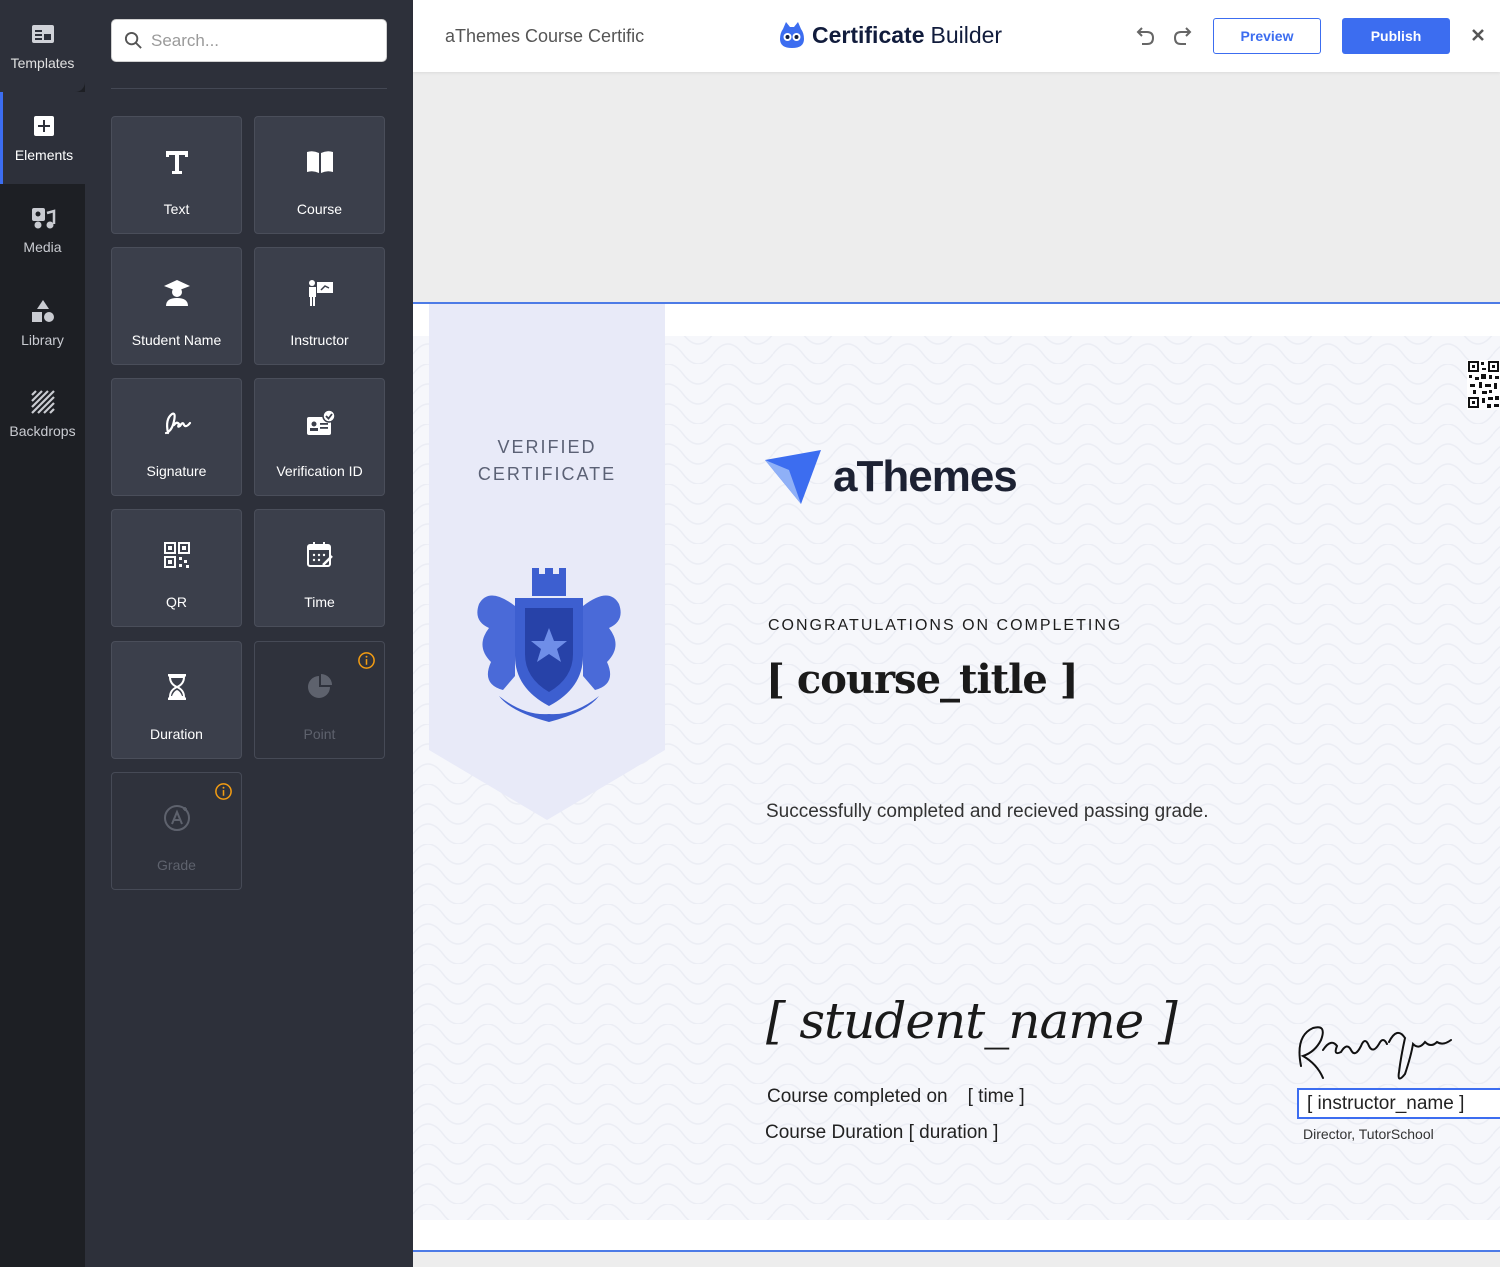  Describe the element at coordinates (176, 209) in the screenshot. I see `tile-text-label: Text` at that location.